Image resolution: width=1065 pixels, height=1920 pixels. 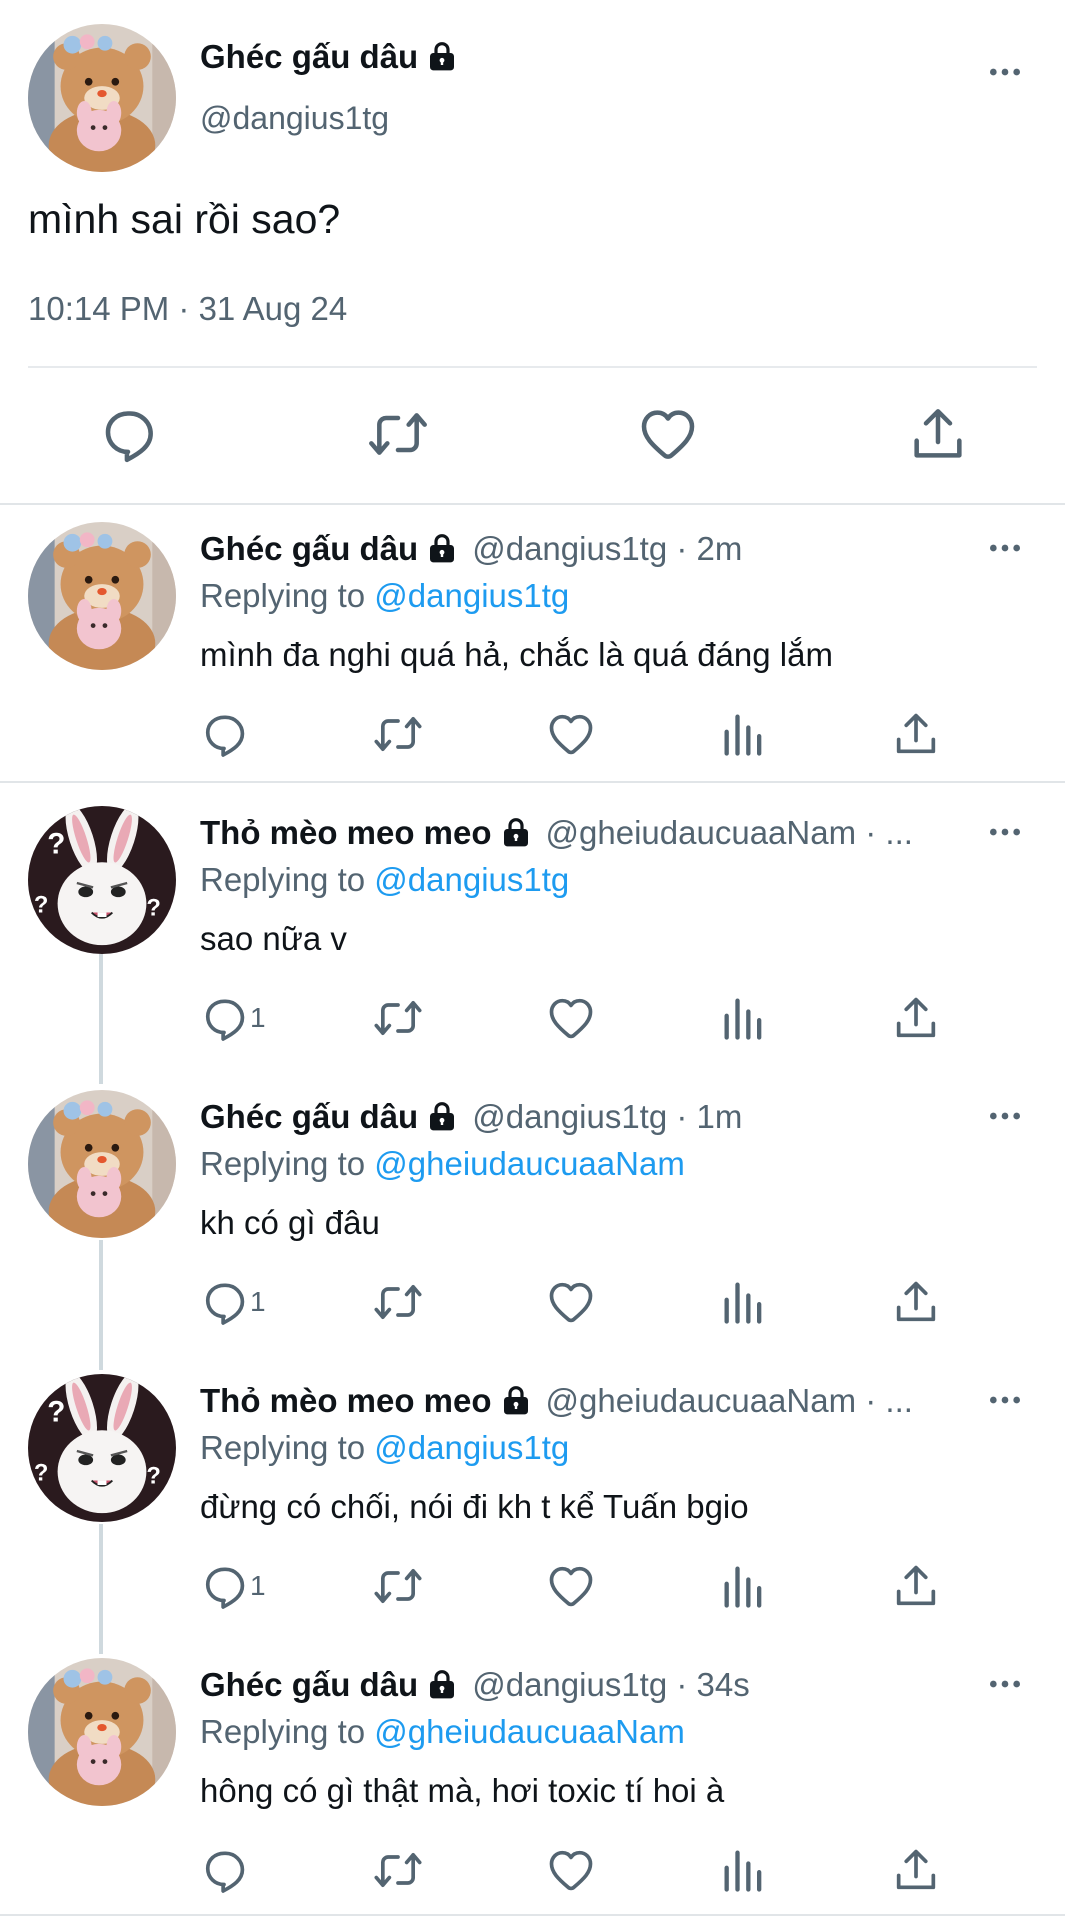 I want to click on reply-handle-time: @dangius1tg · 1m, so click(x=607, y=1117).